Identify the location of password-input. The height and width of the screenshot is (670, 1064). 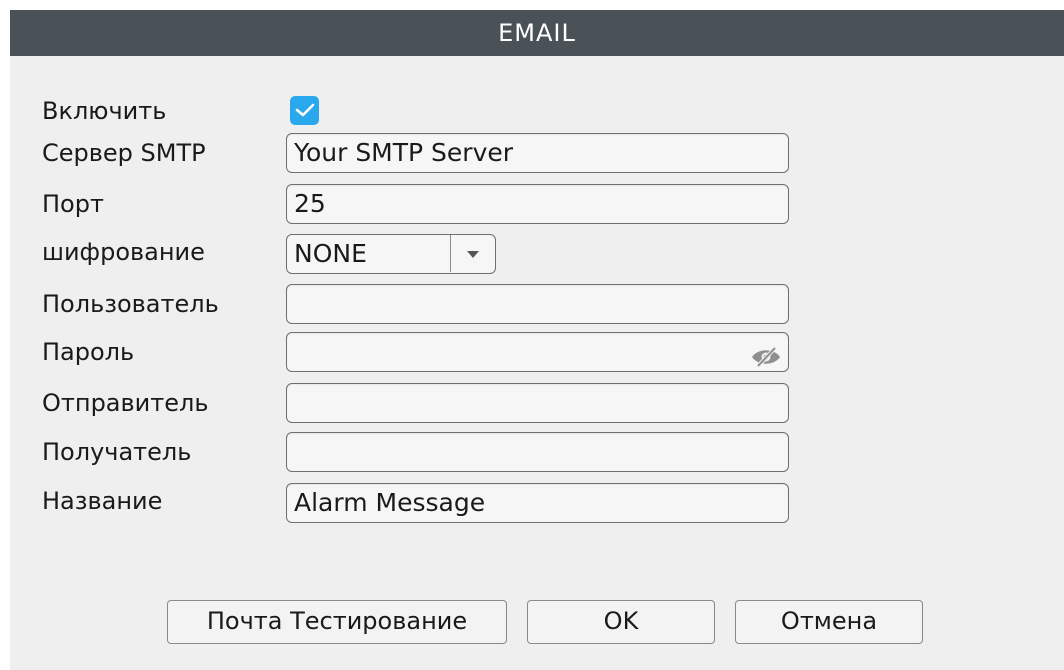
(537, 352).